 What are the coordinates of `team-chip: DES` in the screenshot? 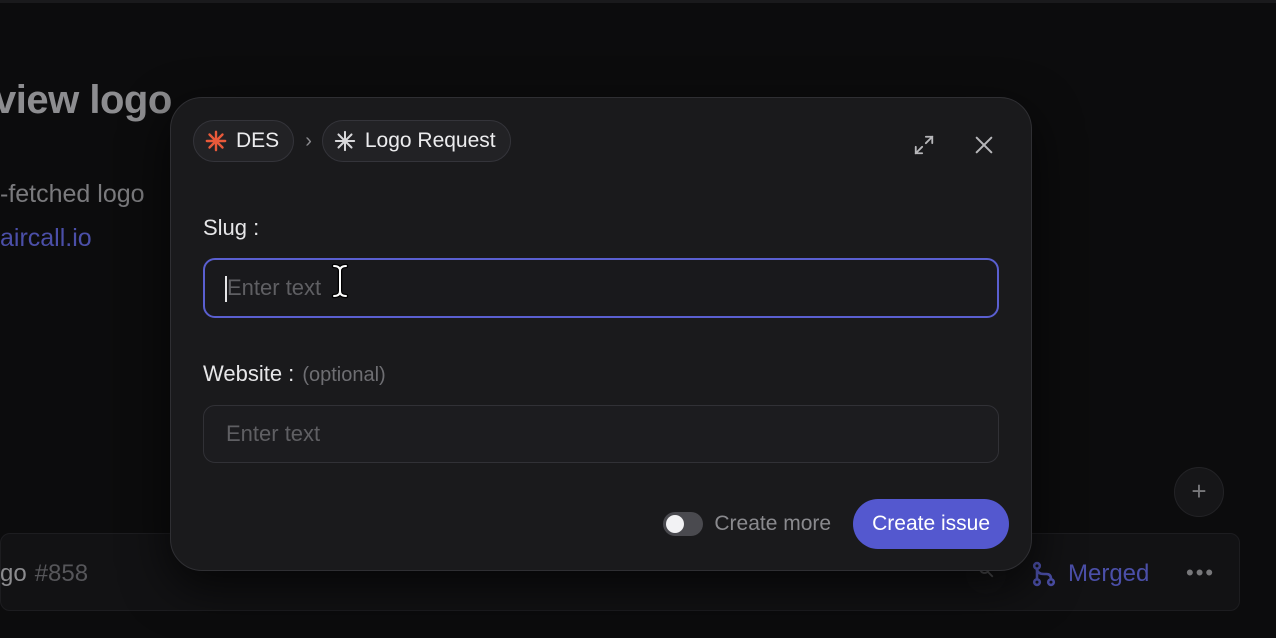 It's located at (244, 141).